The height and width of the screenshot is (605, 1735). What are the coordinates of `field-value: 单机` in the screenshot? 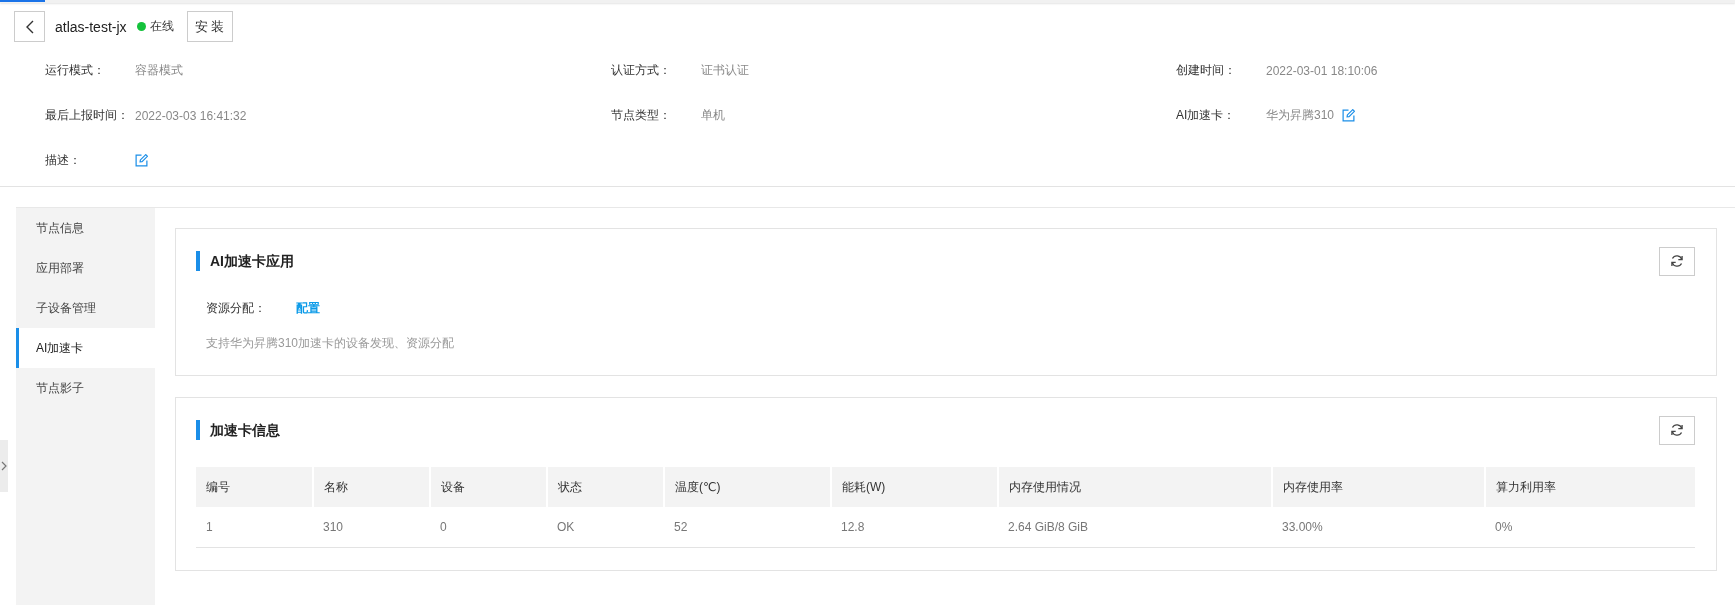 It's located at (713, 115).